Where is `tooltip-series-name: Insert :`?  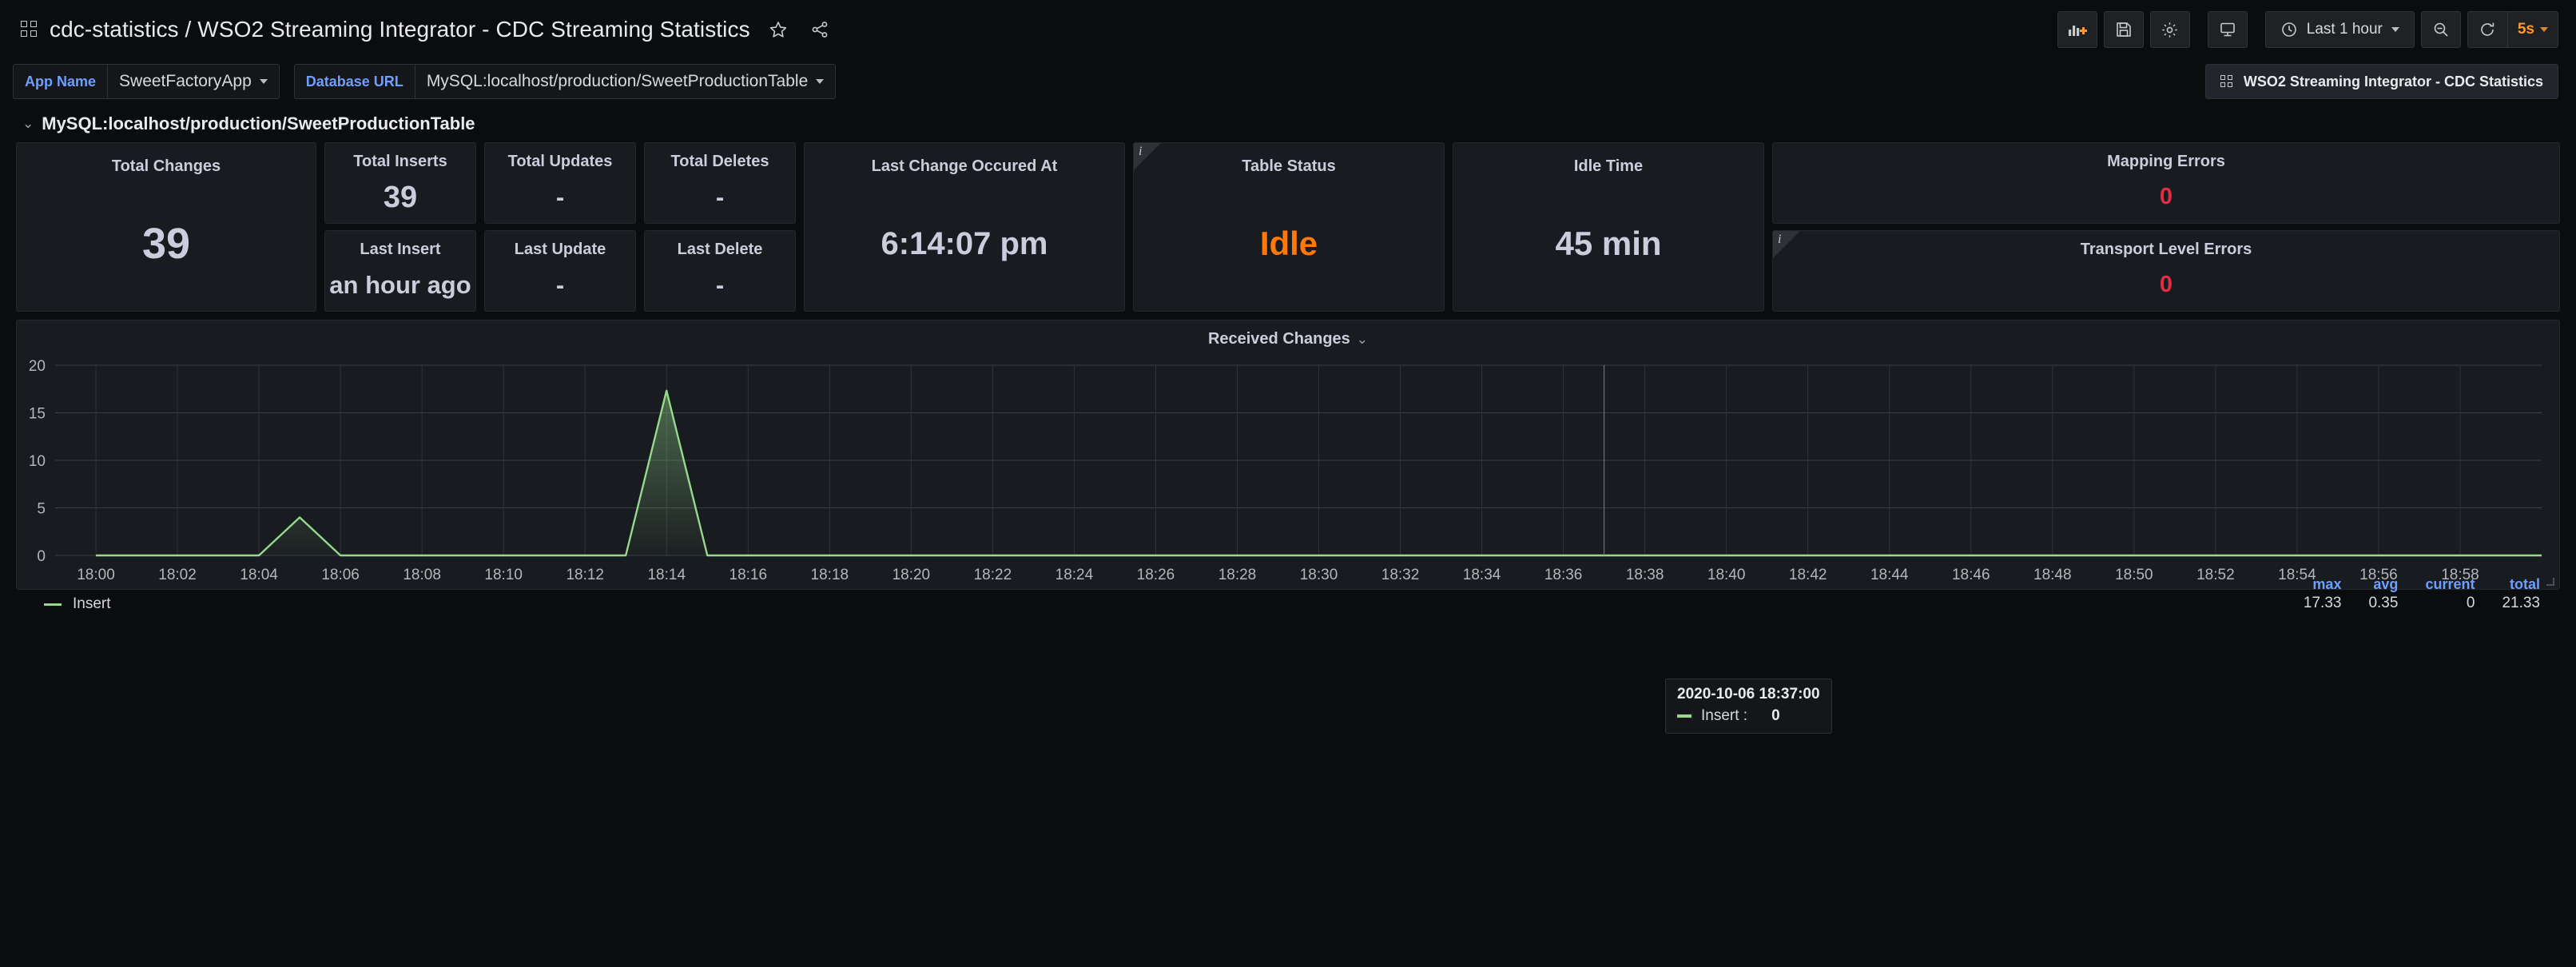
tooltip-series-name: Insert : is located at coordinates (1724, 715).